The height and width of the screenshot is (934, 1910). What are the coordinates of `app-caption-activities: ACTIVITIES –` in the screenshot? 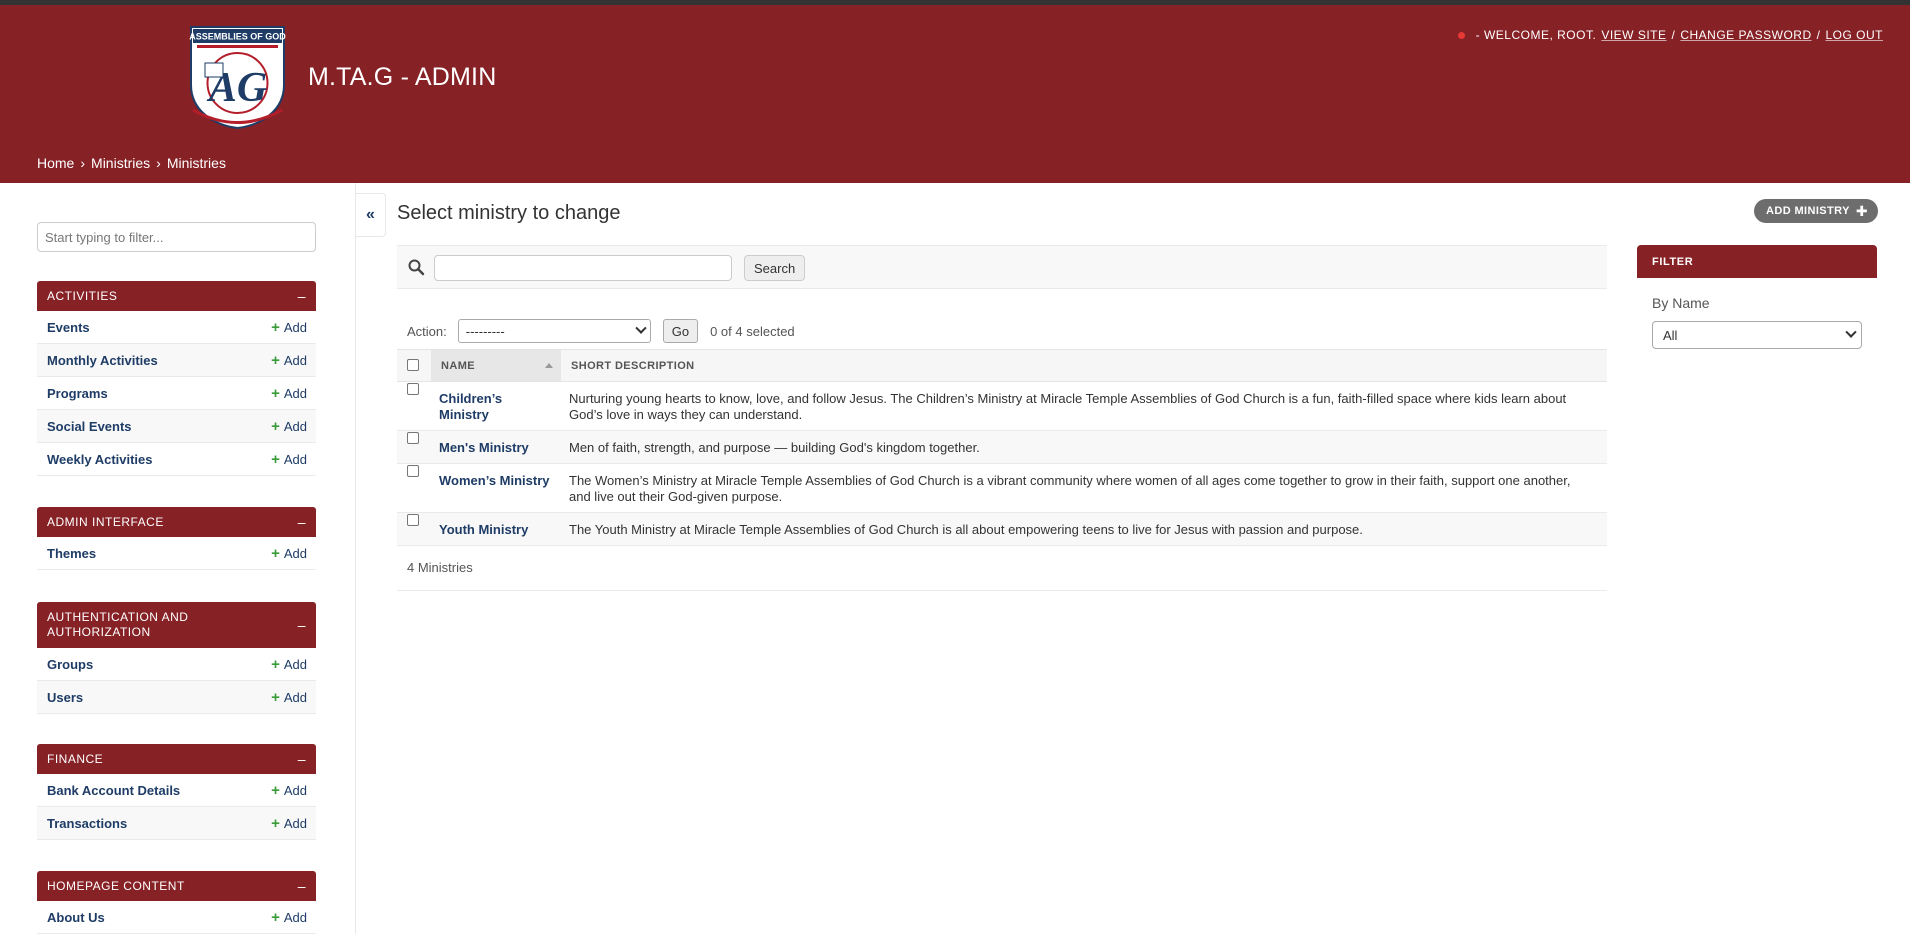 It's located at (176, 296).